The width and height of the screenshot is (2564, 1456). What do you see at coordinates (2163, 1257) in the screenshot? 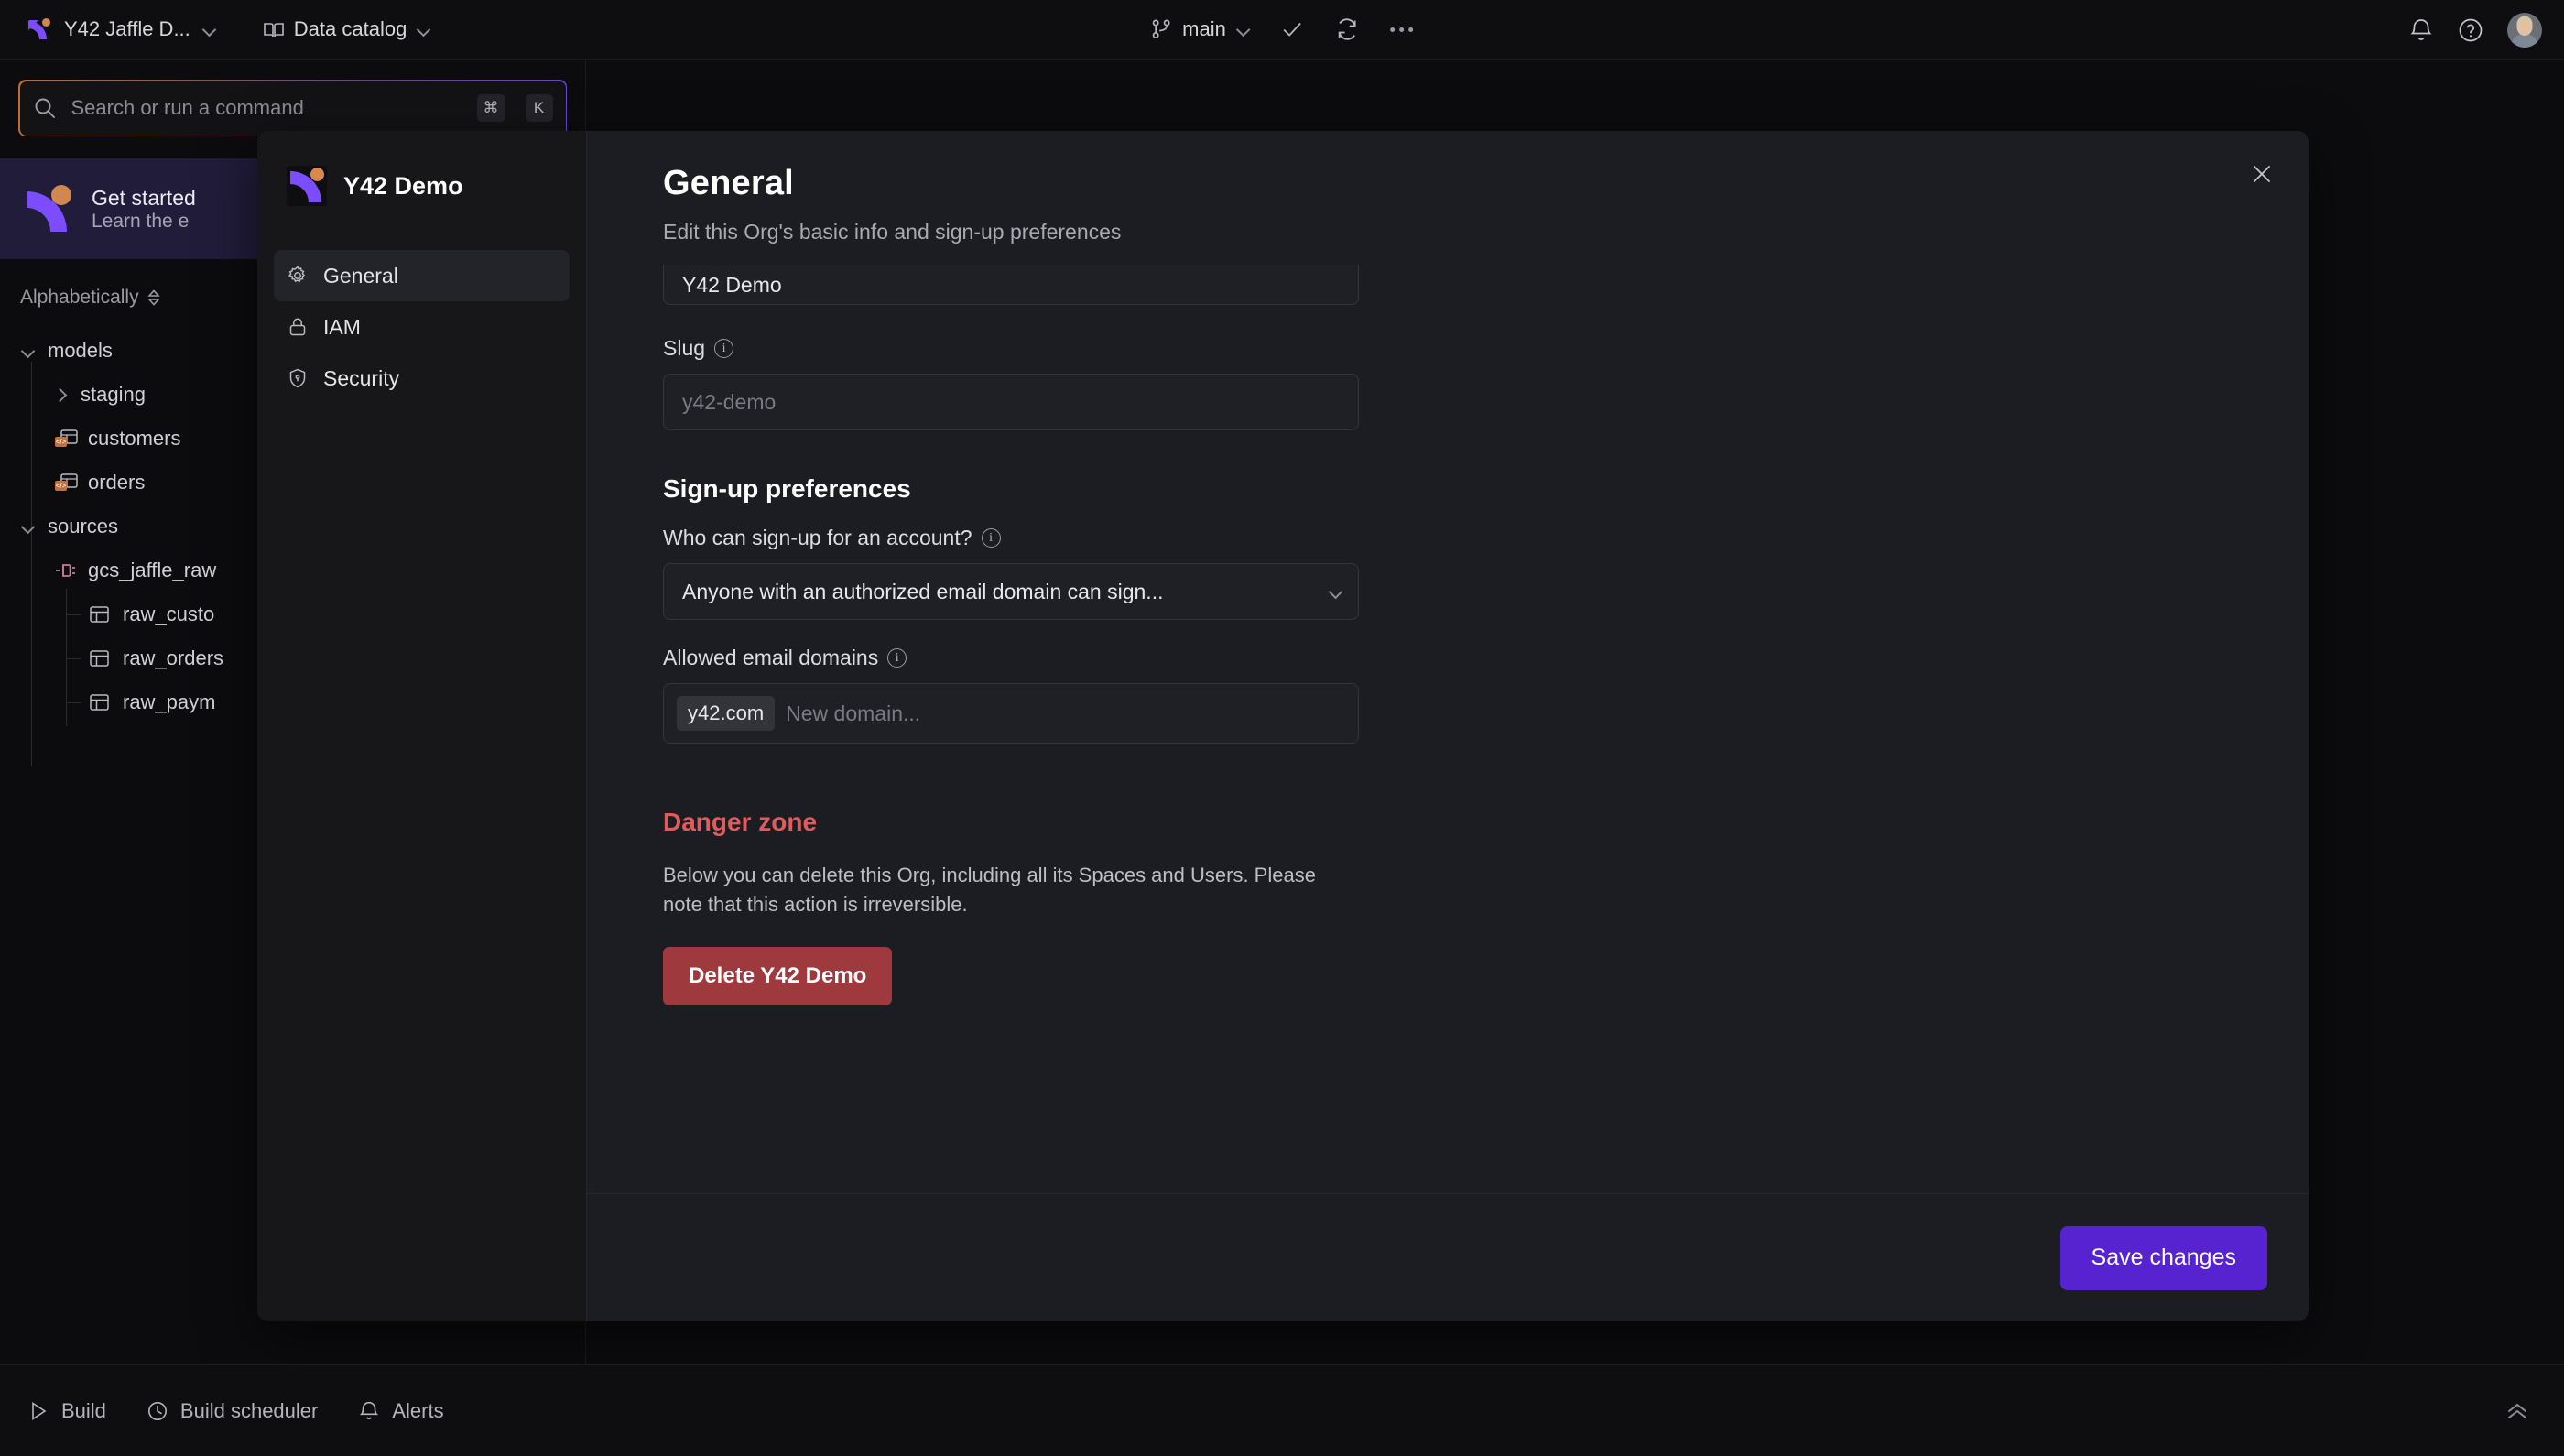
I see `save-changes-button: Save changes` at bounding box center [2163, 1257].